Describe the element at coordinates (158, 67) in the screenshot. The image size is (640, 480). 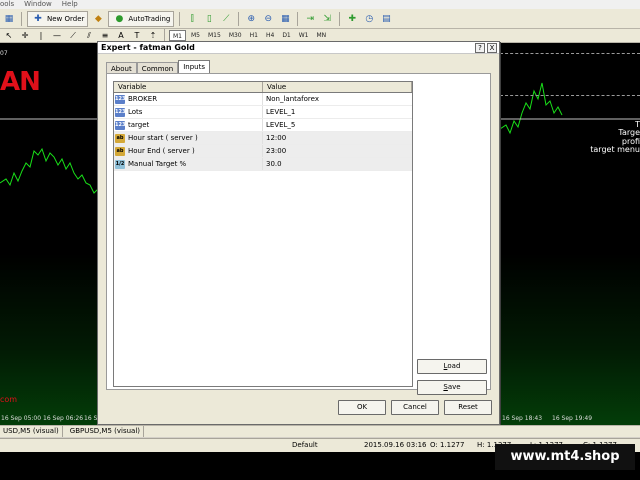
I see `dialog-tabs: About Common Inputs` at that location.